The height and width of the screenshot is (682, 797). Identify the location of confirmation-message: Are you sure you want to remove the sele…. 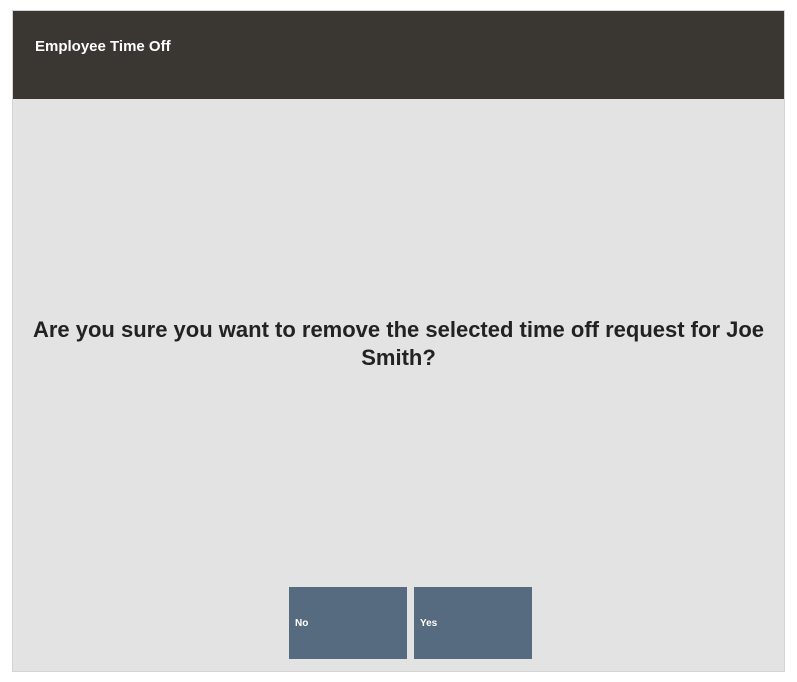
(398, 343).